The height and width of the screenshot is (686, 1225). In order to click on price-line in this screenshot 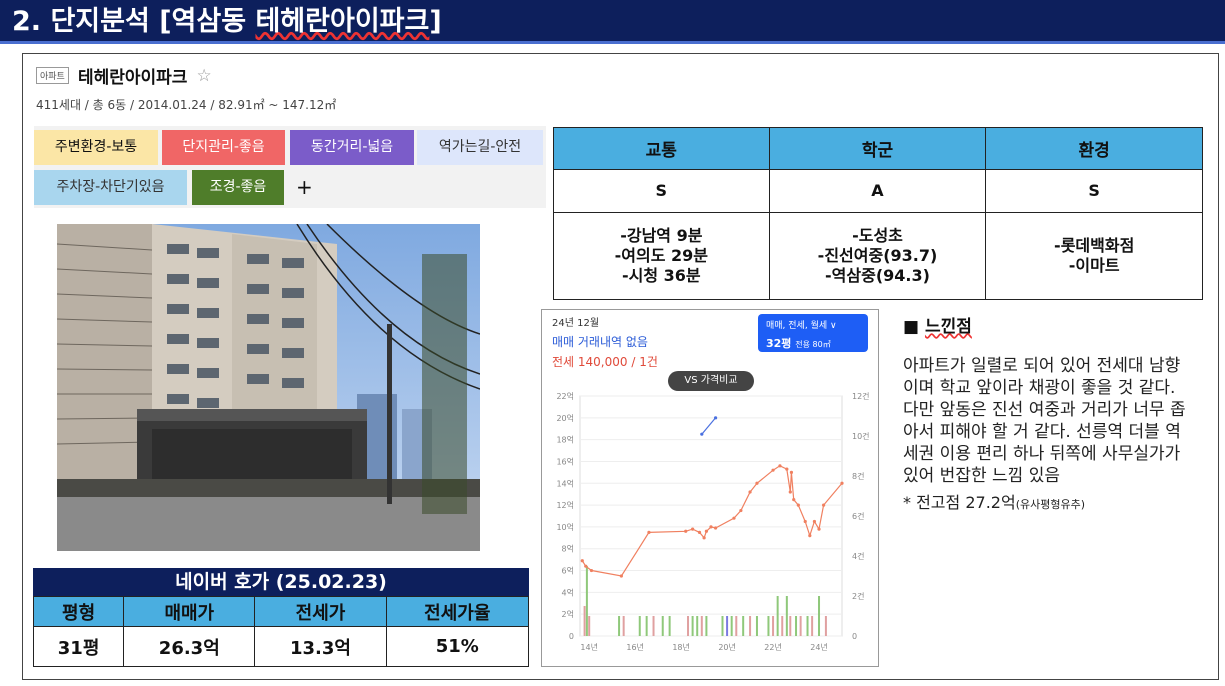, I will do `click(709, 426)`.